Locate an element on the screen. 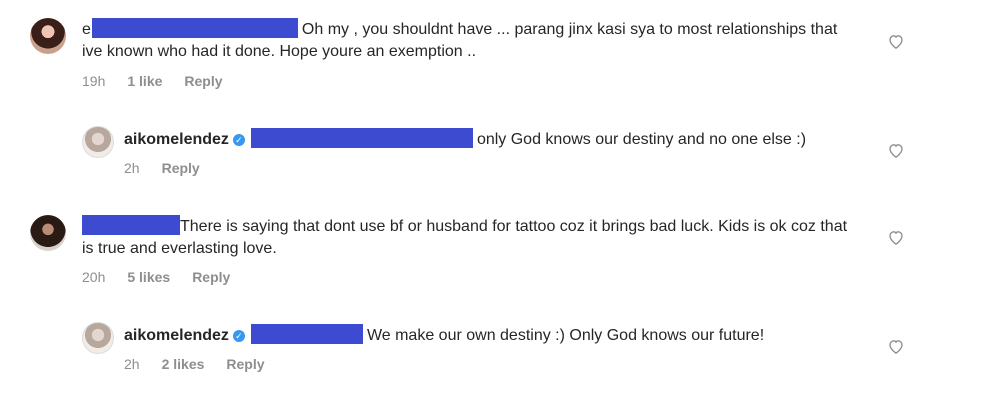 The width and height of the screenshot is (1000, 407). comment-likes: 2 likes is located at coordinates (183, 364).